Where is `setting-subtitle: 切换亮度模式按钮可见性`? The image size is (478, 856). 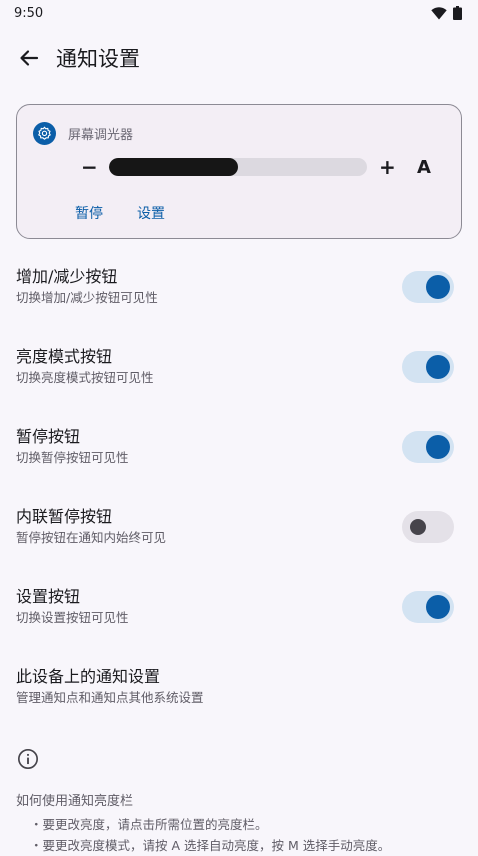 setting-subtitle: 切换亮度模式按钮可见性 is located at coordinates (85, 377).